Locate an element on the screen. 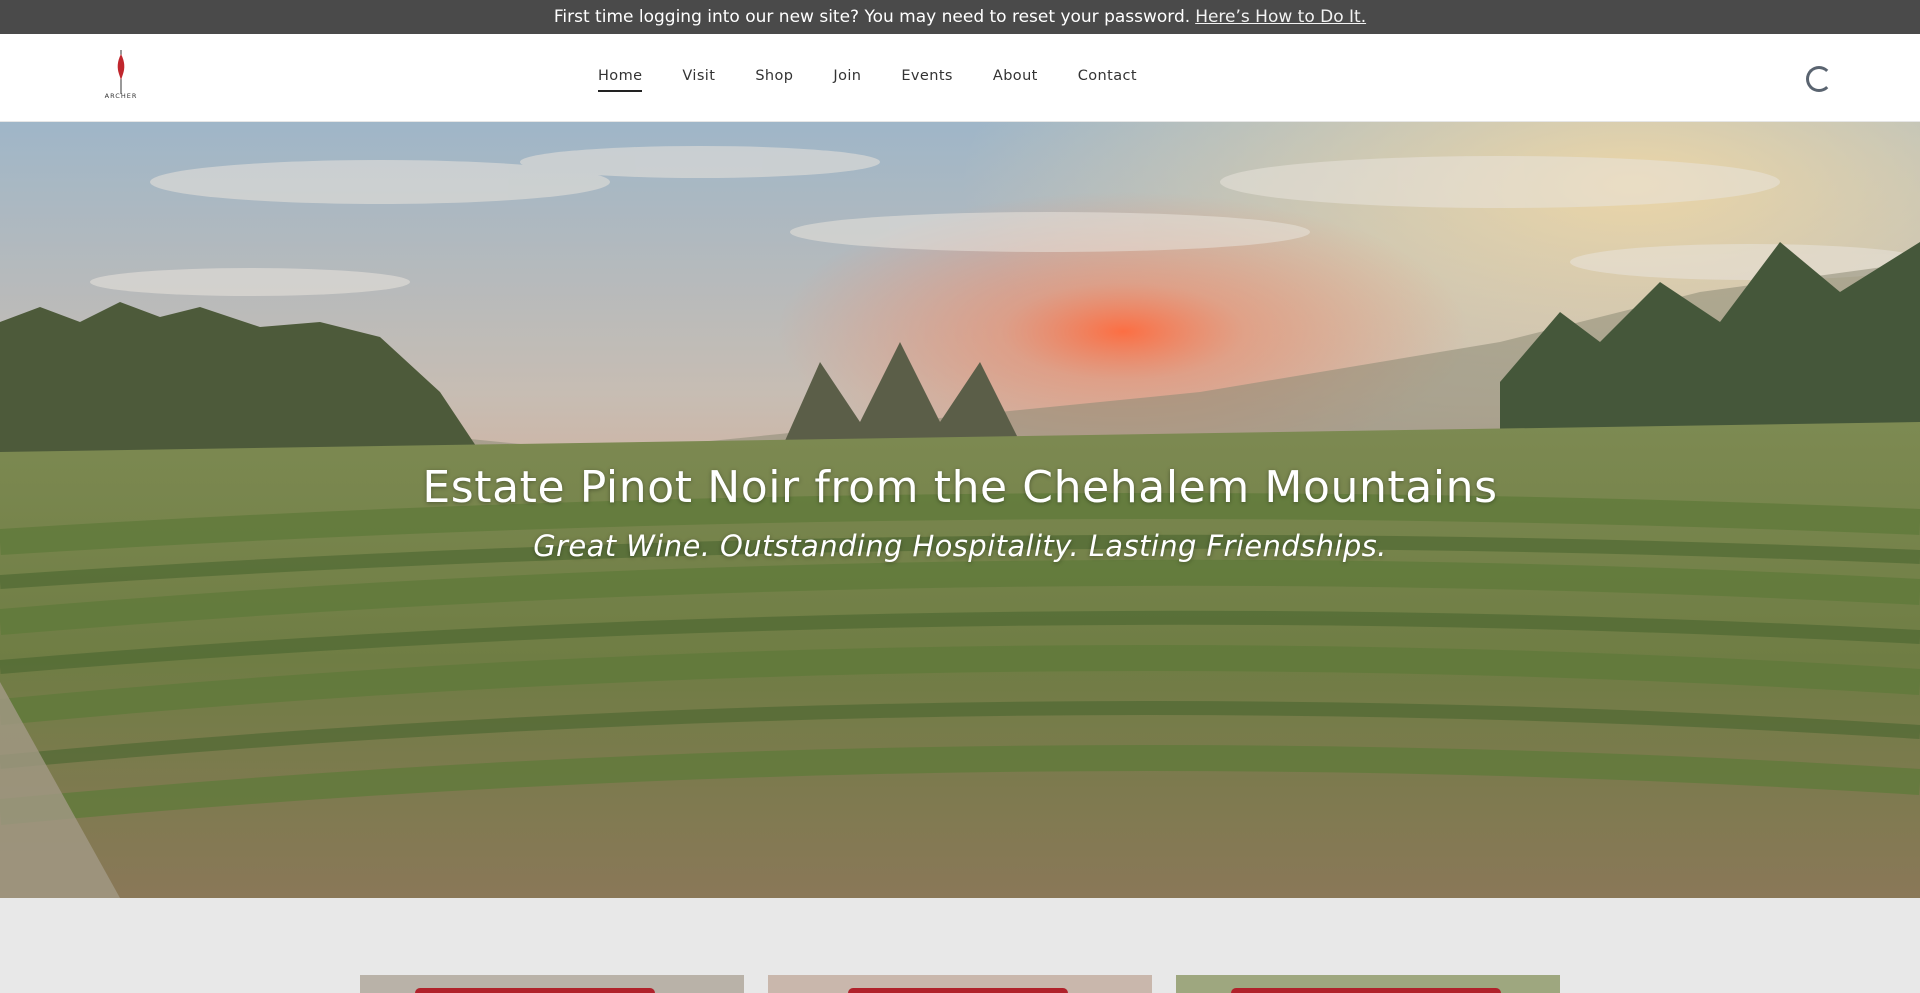 This screenshot has height=993, width=1920. logo-bottle-icon is located at coordinates (121, 72).